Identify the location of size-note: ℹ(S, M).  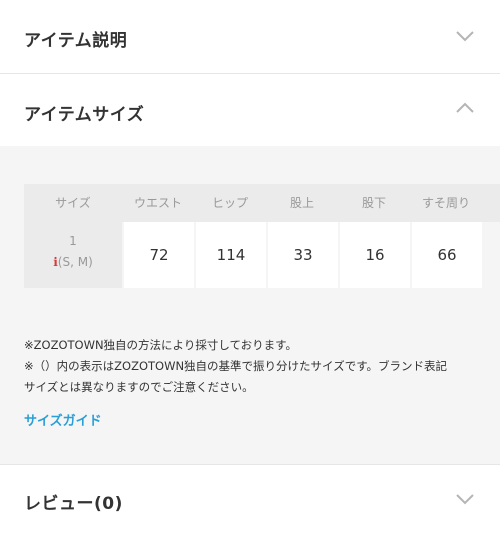
(73, 262).